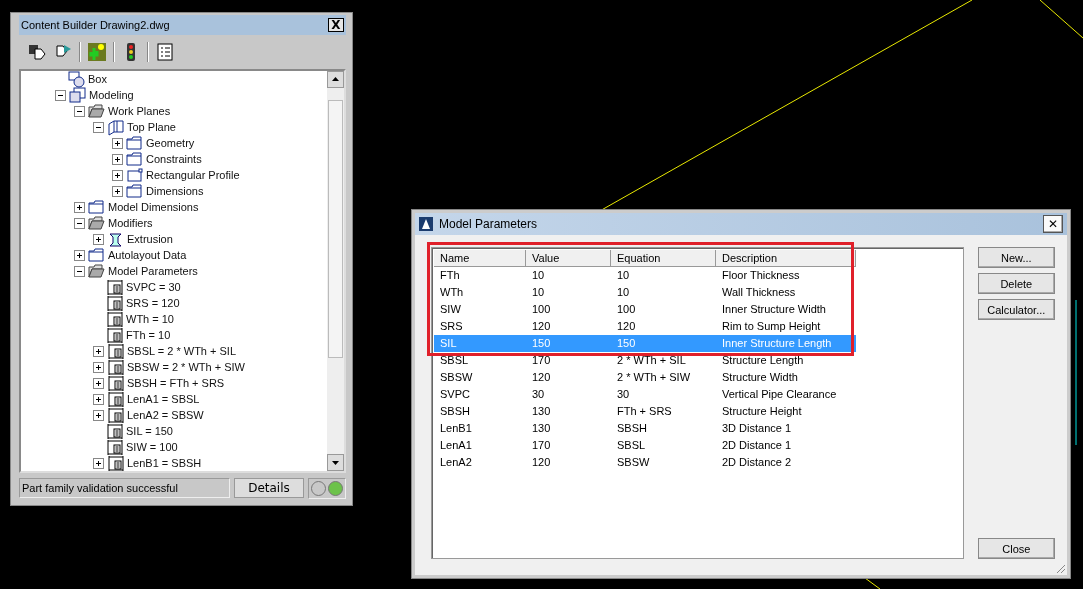 The height and width of the screenshot is (589, 1083). What do you see at coordinates (176, 383) in the screenshot?
I see `tree-item: SBSH = FTh + SRS` at bounding box center [176, 383].